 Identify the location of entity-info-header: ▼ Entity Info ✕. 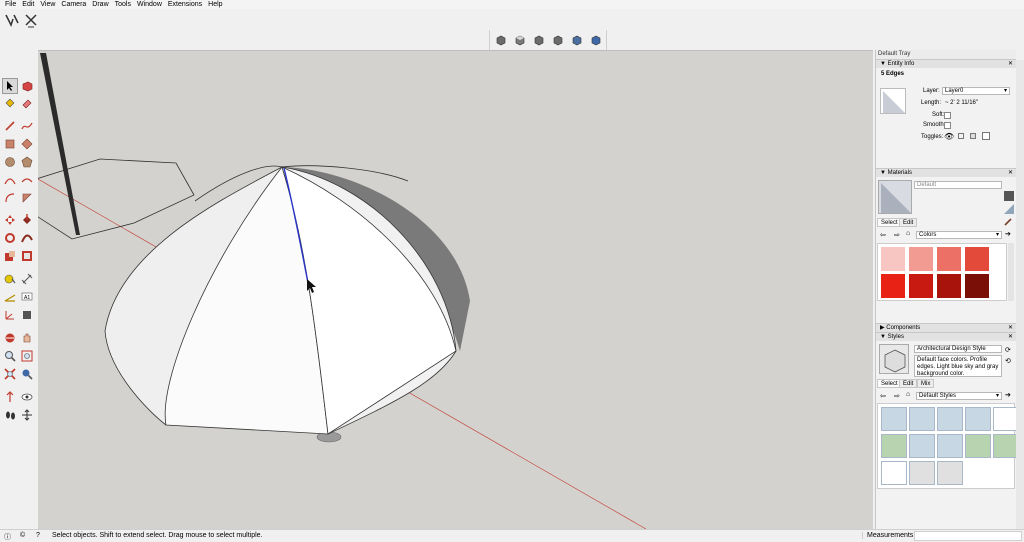
(946, 63).